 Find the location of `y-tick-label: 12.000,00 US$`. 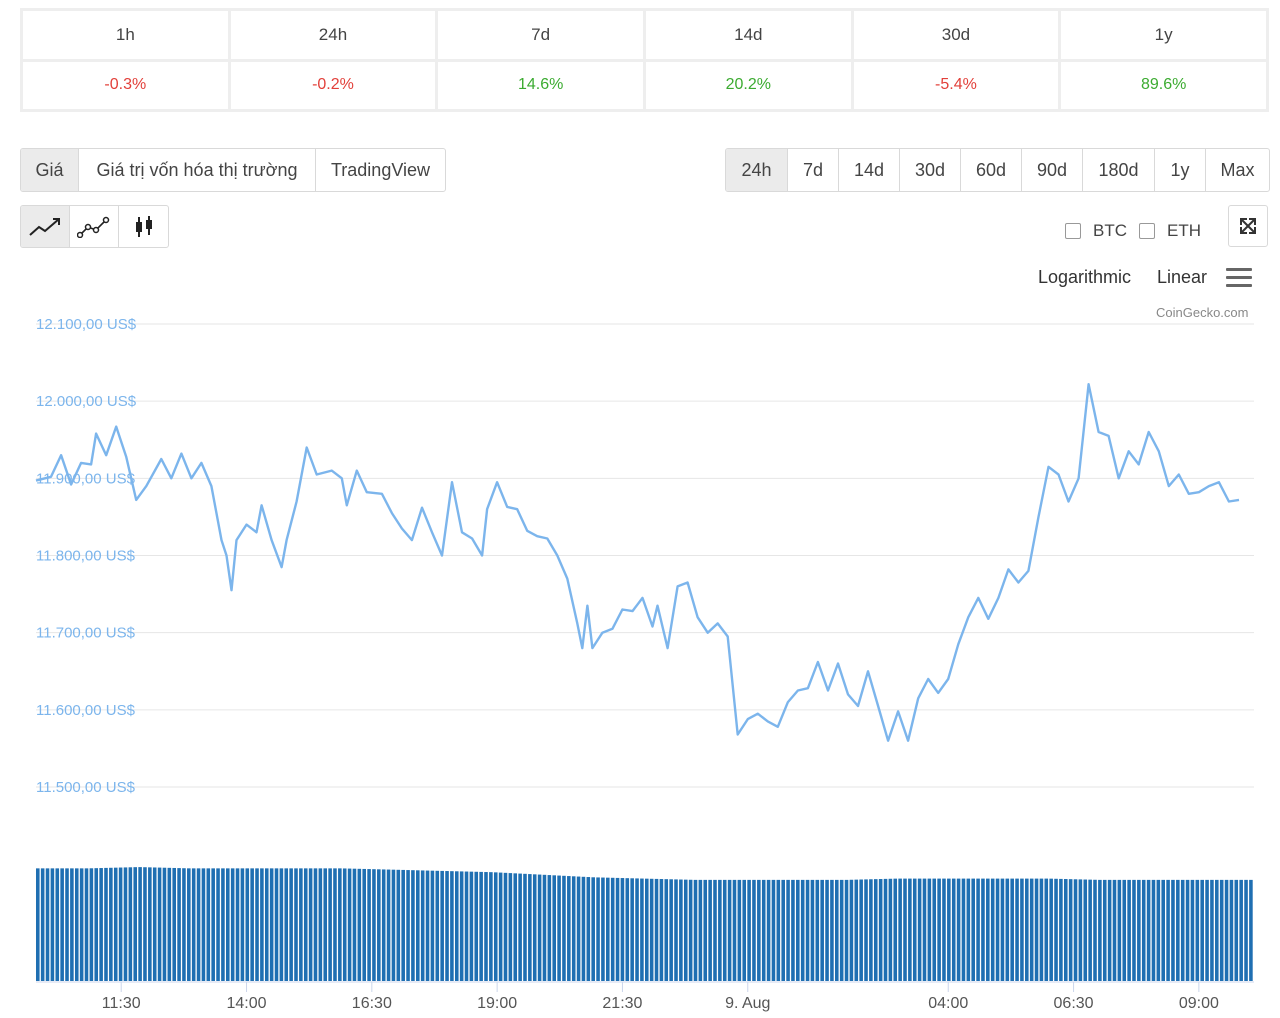

y-tick-label: 12.000,00 US$ is located at coordinates (86, 401).